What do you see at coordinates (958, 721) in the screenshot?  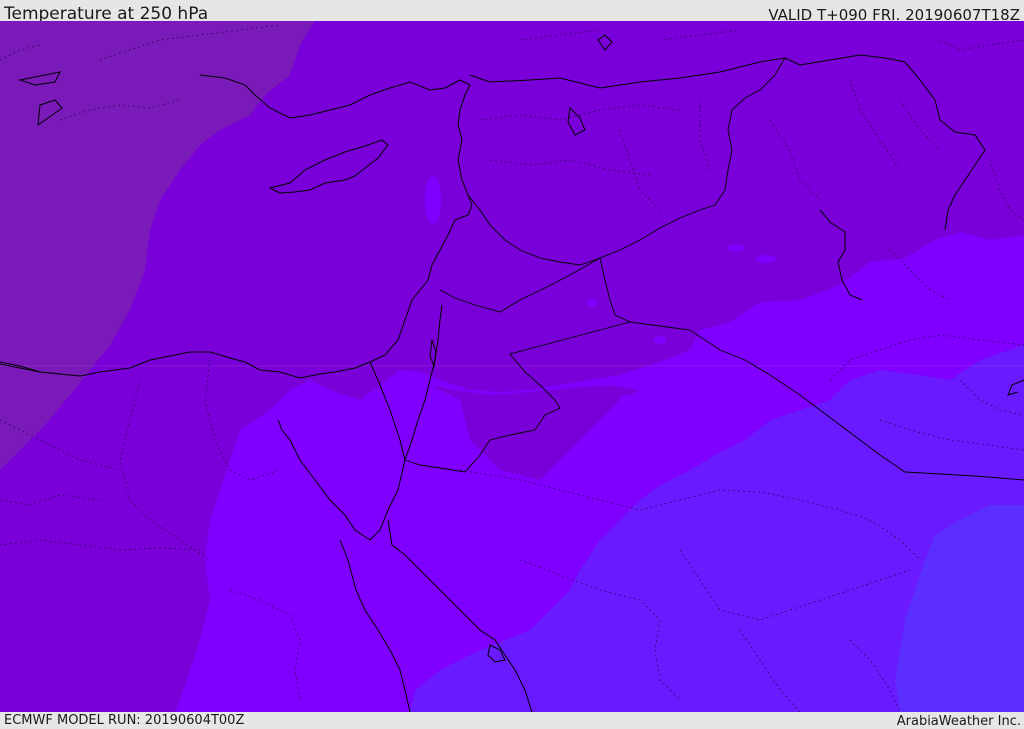 I see `credit-label: ArabiaWeather Inc.` at bounding box center [958, 721].